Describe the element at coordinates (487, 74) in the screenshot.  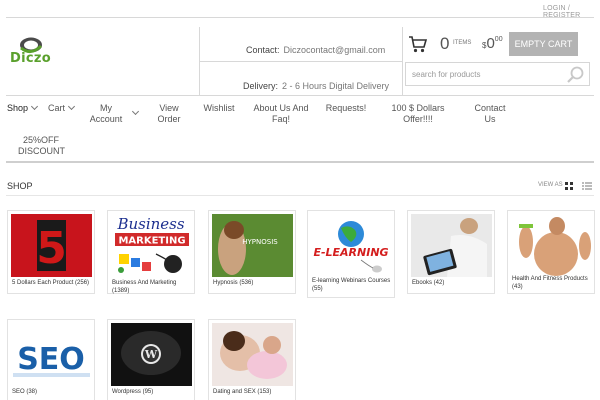
I see `search-input` at that location.